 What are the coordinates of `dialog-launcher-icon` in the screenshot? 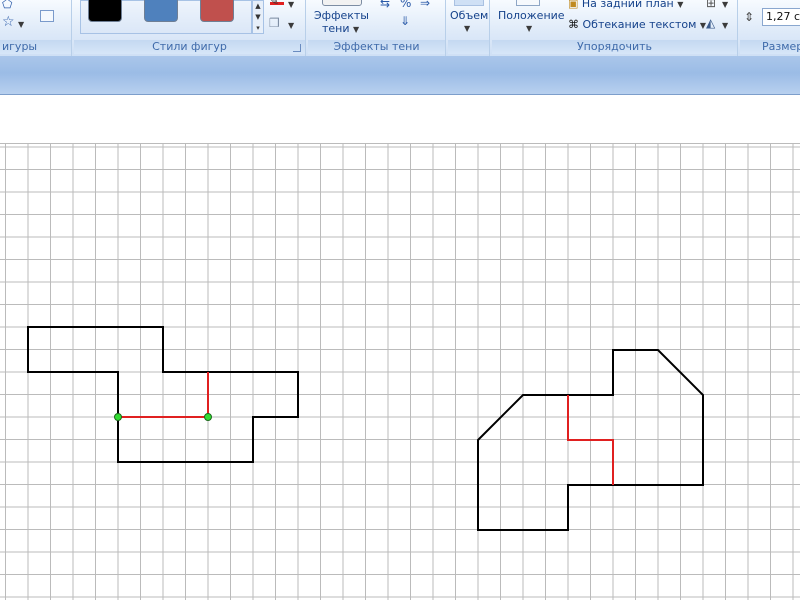 It's located at (297, 48).